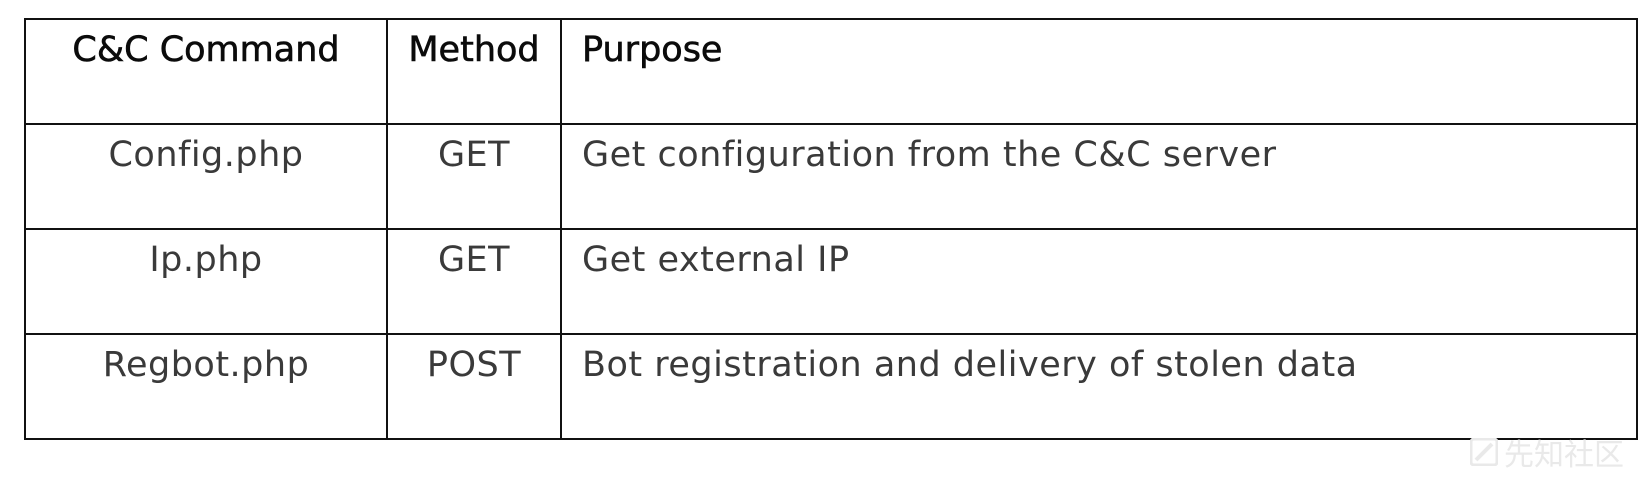  What do you see at coordinates (206, 176) in the screenshot?
I see `cell-command: Config.php` at bounding box center [206, 176].